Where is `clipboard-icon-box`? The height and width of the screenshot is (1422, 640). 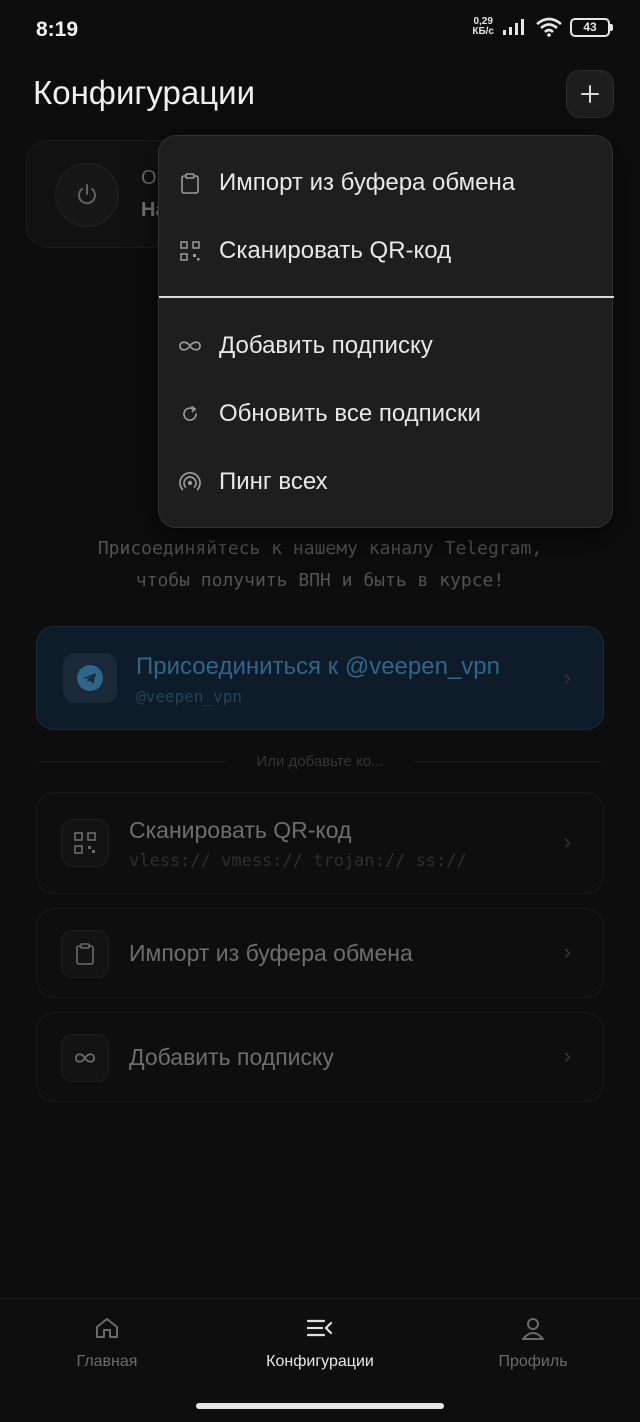
clipboard-icon-box is located at coordinates (85, 954).